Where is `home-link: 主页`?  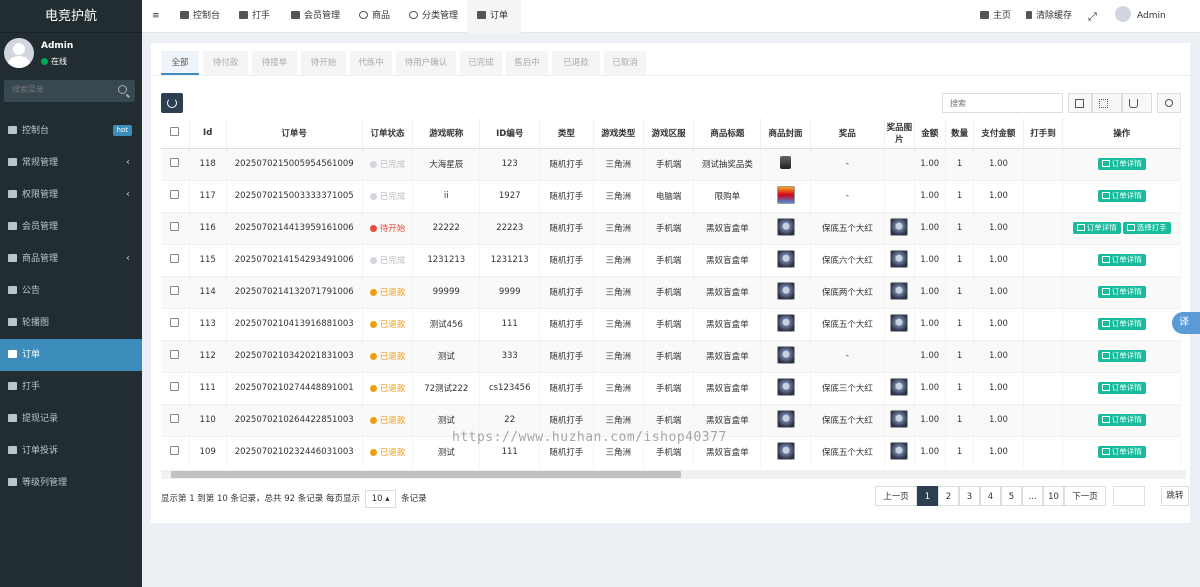
home-link: 主页 is located at coordinates (995, 16).